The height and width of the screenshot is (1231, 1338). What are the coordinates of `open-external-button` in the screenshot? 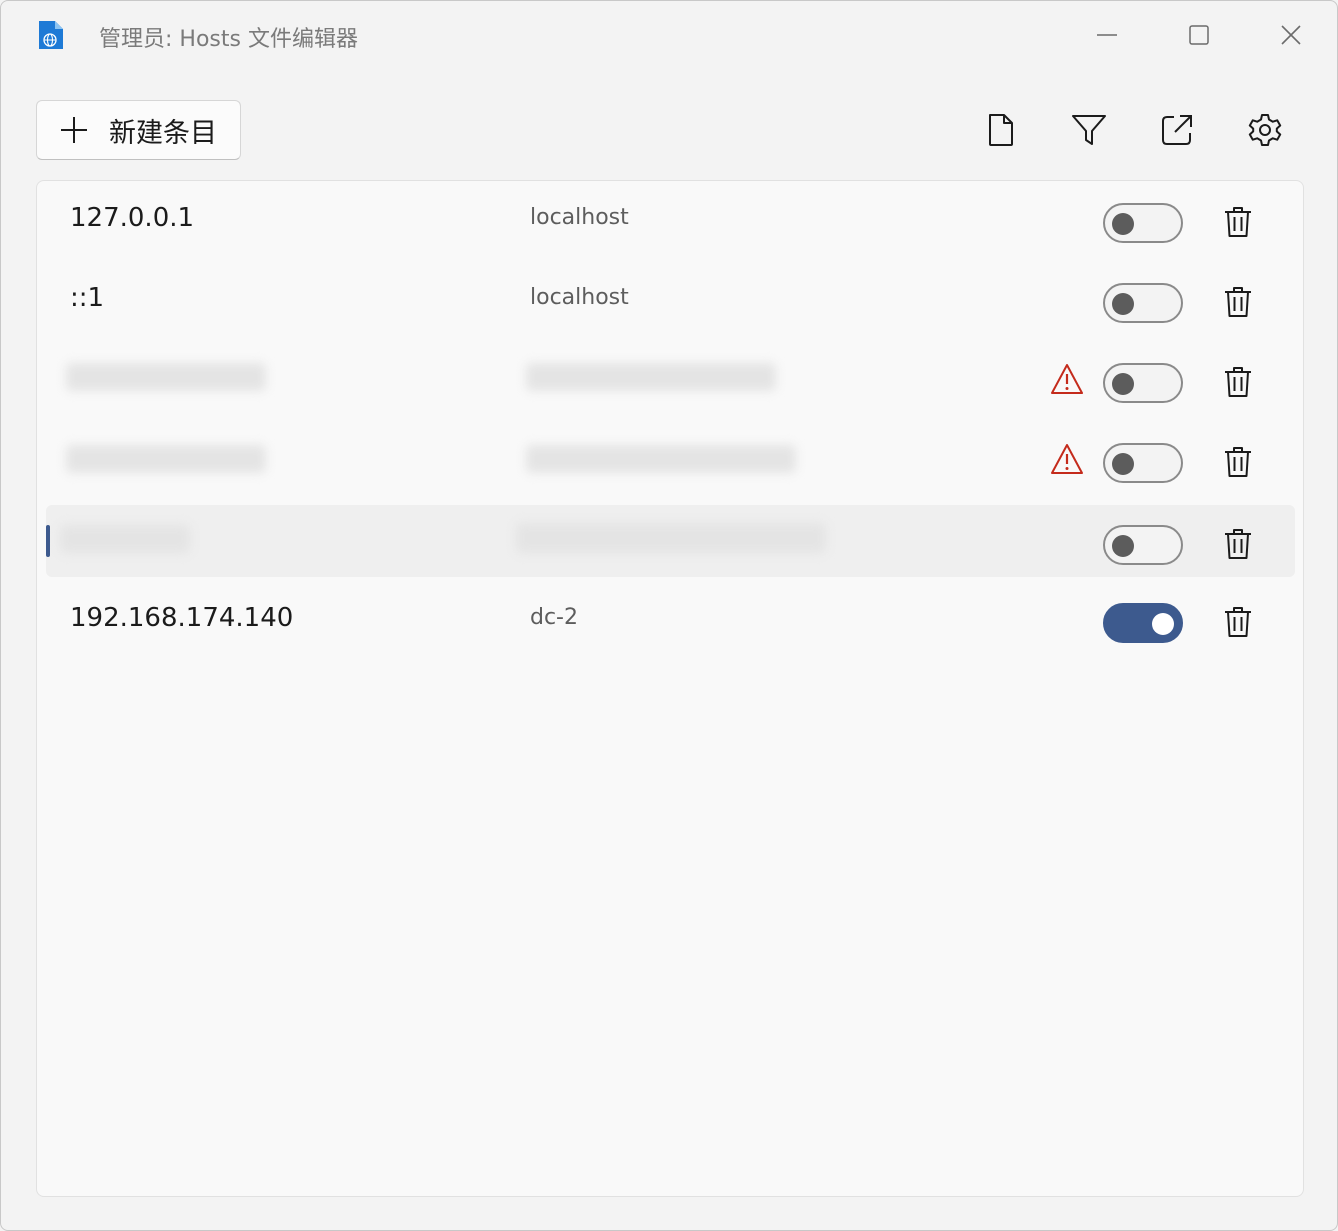 It's located at (1177, 130).